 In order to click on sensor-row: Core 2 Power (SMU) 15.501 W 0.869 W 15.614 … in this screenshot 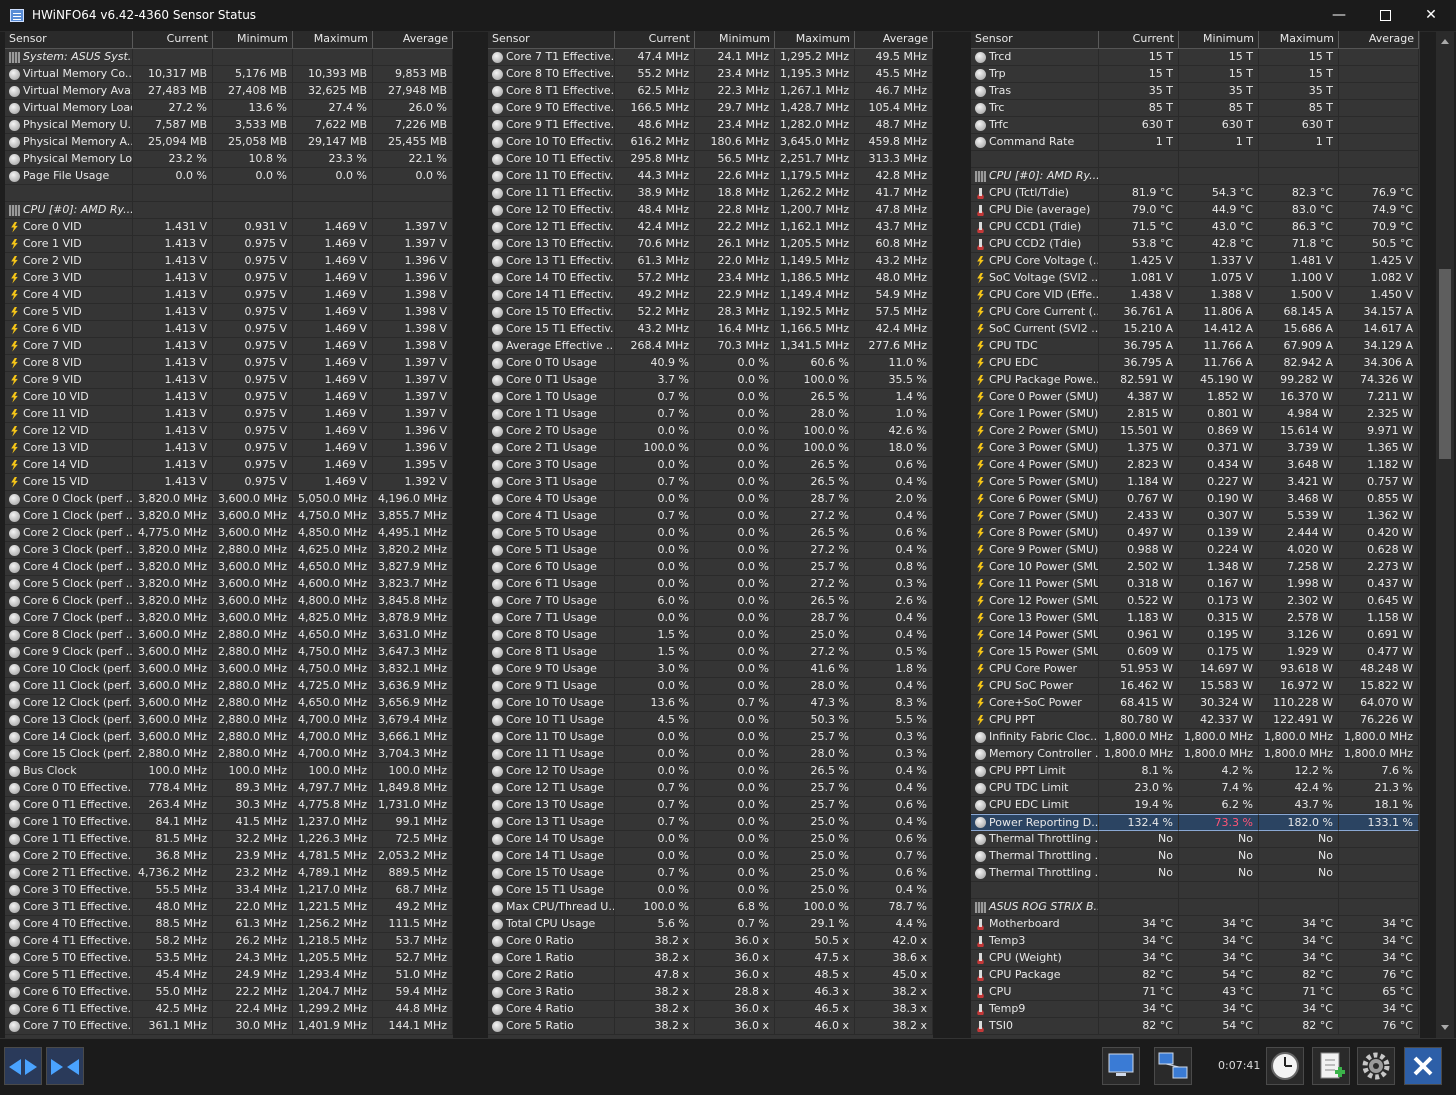, I will do `click(1195, 431)`.